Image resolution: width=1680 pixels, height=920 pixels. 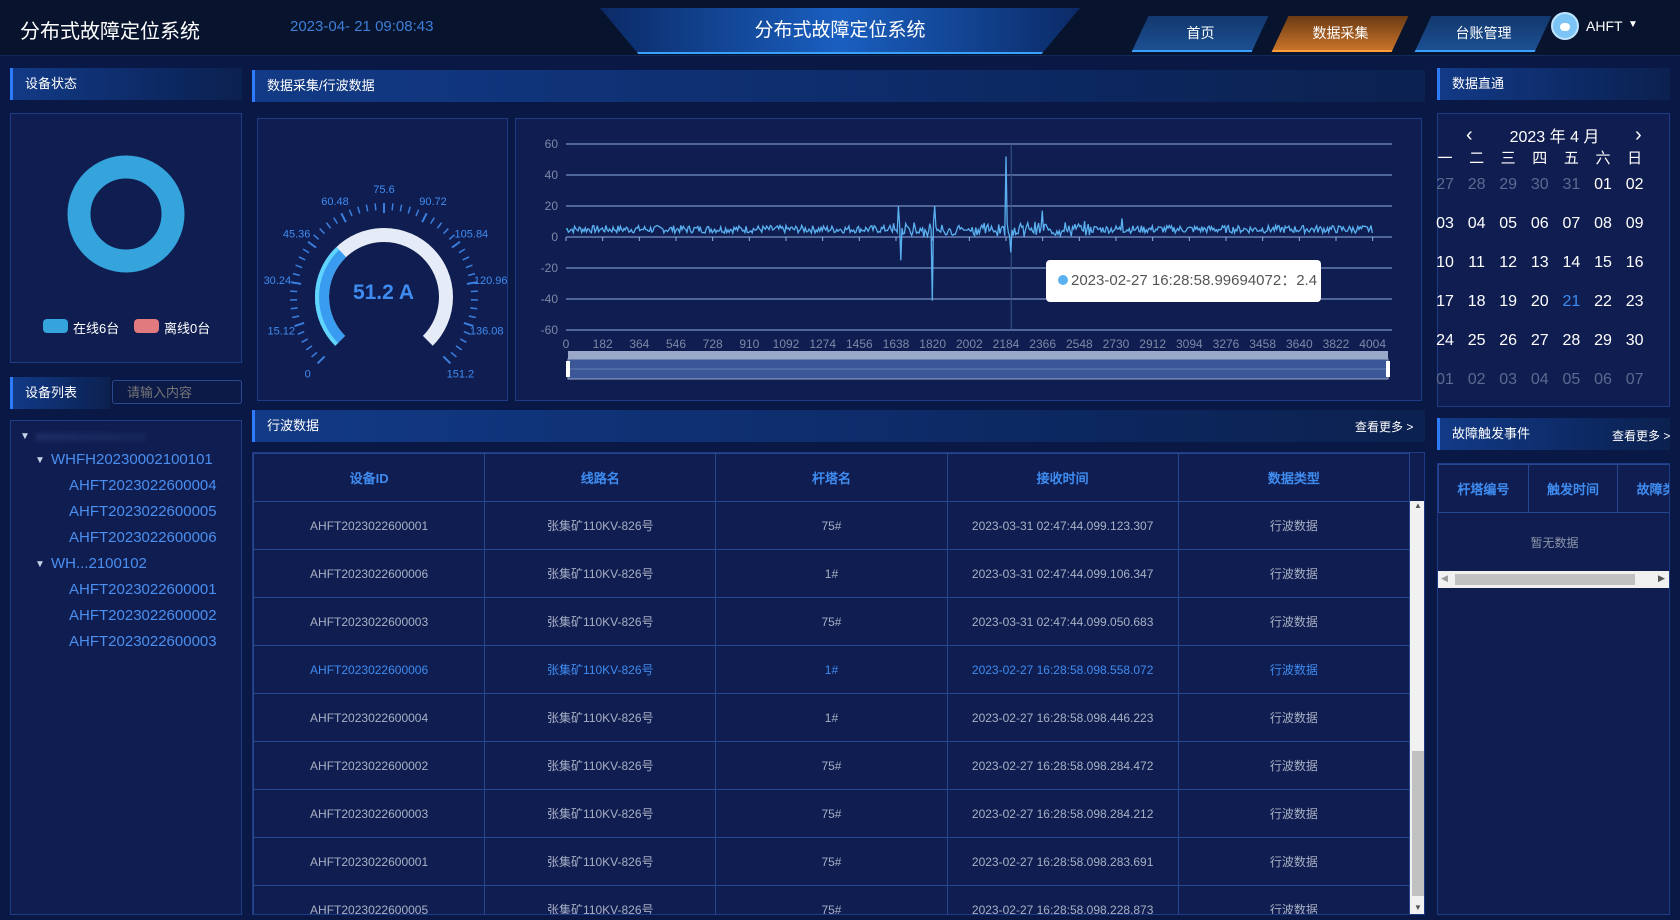 What do you see at coordinates (1340, 34) in the screenshot?
I see `nav-data-acquisition: 数据采集` at bounding box center [1340, 34].